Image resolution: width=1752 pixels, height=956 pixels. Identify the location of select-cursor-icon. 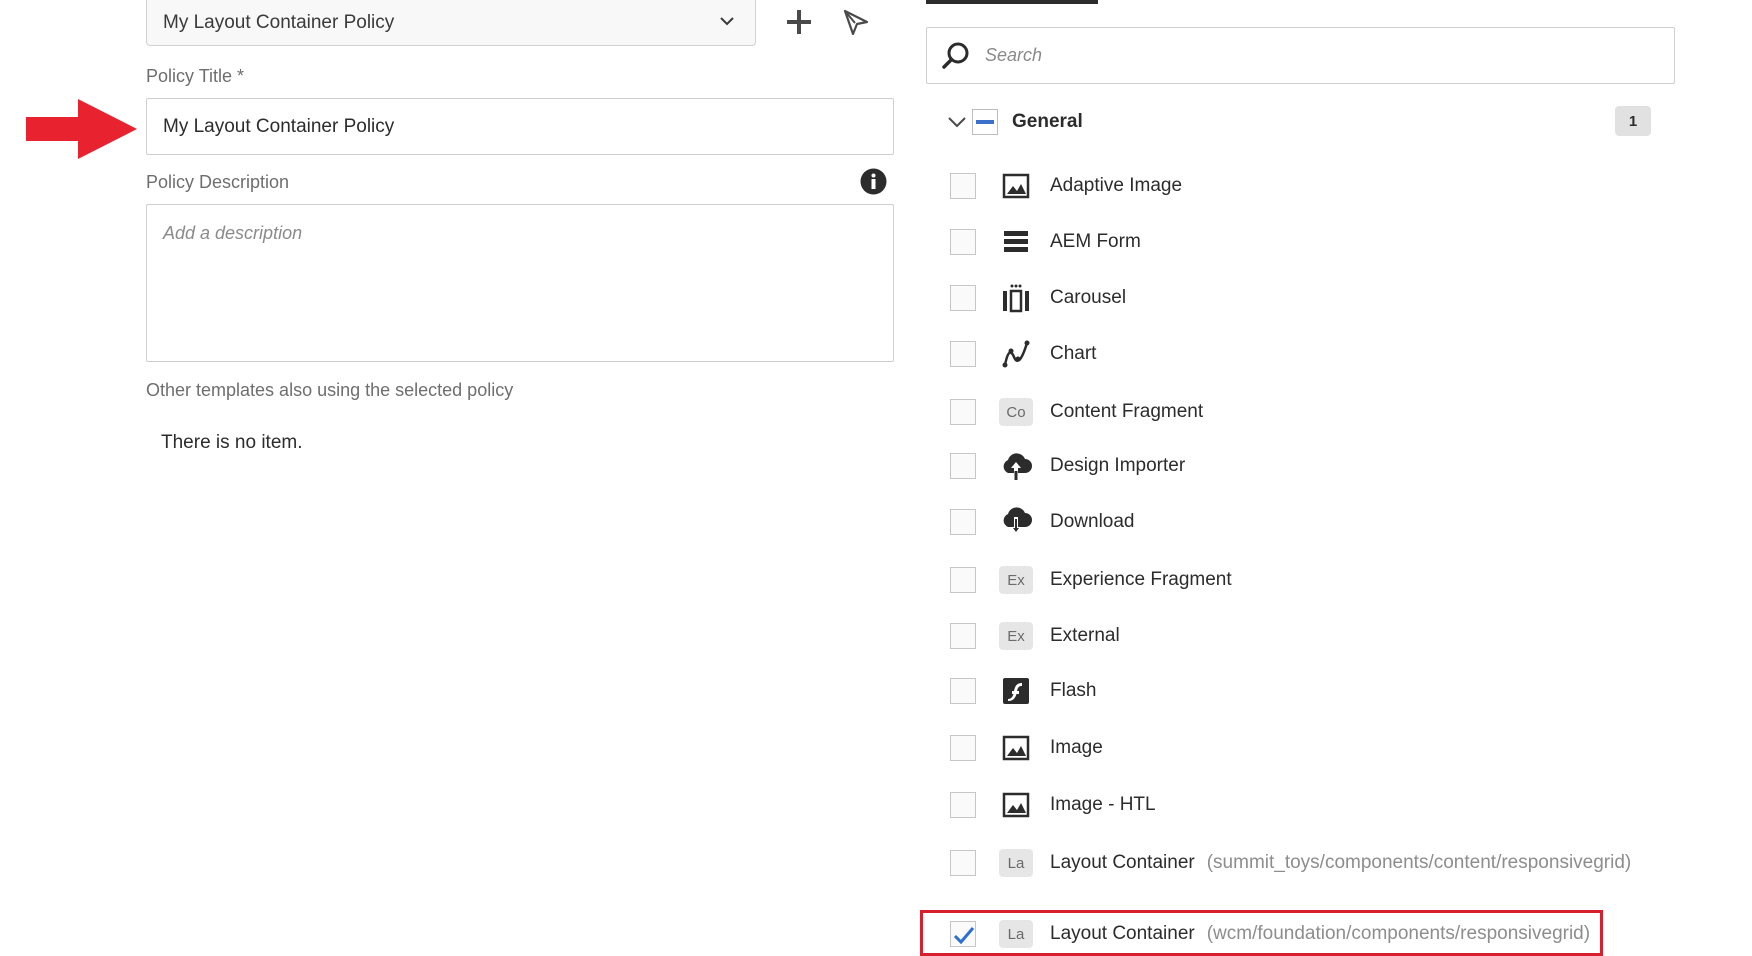
(856, 22).